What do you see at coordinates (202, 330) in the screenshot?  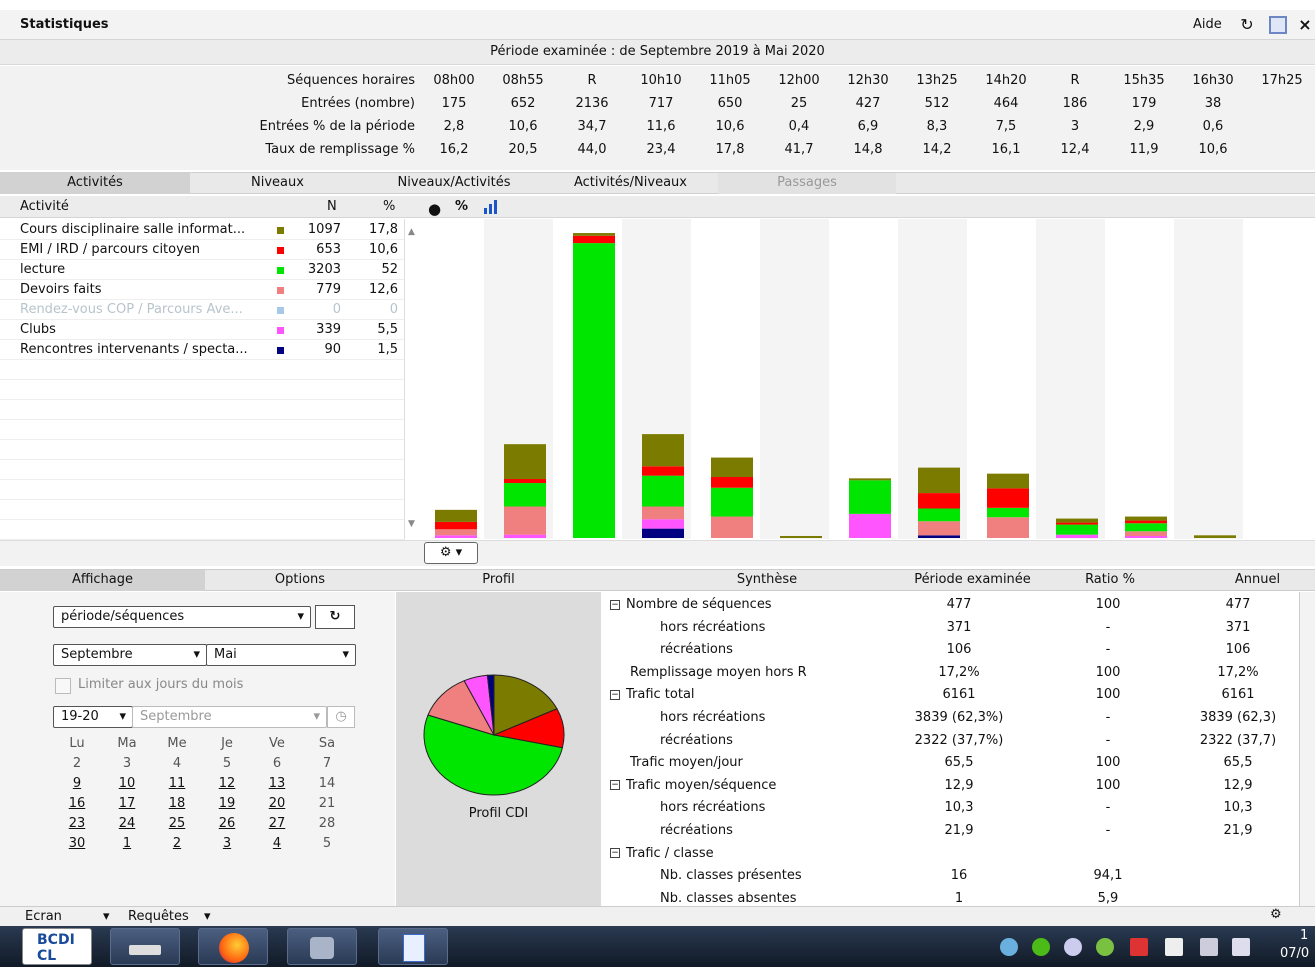 I see `activity-row: Clubs 339 5,5` at bounding box center [202, 330].